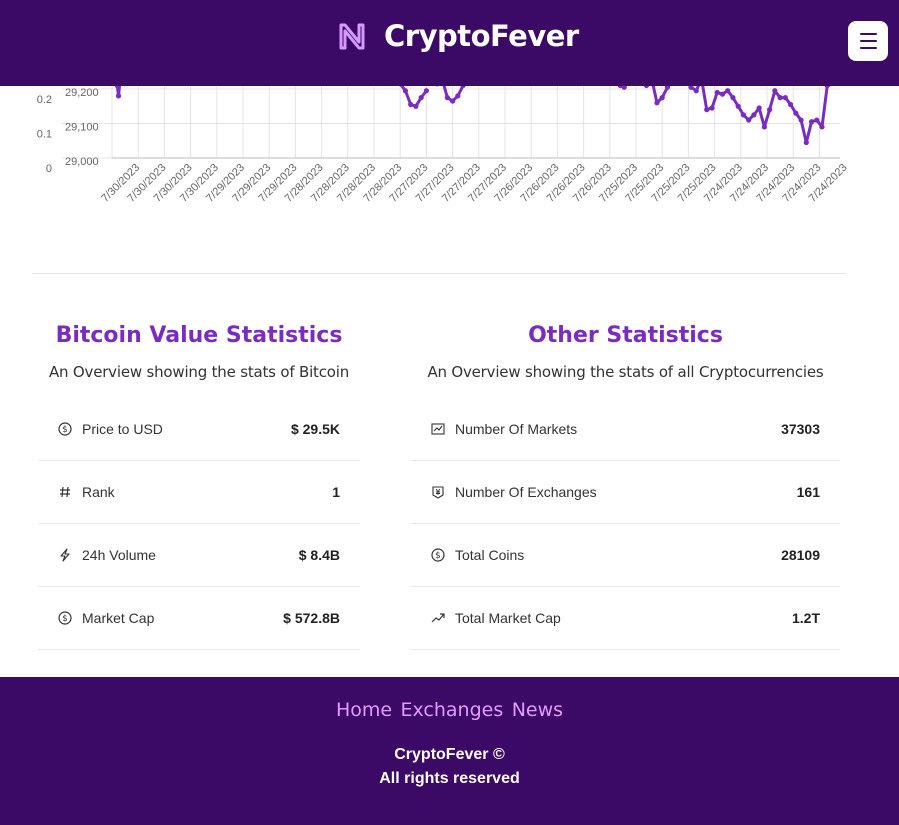 This screenshot has height=825, width=899. What do you see at coordinates (311, 618) in the screenshot?
I see `stat-value: $ 572.8B` at bounding box center [311, 618].